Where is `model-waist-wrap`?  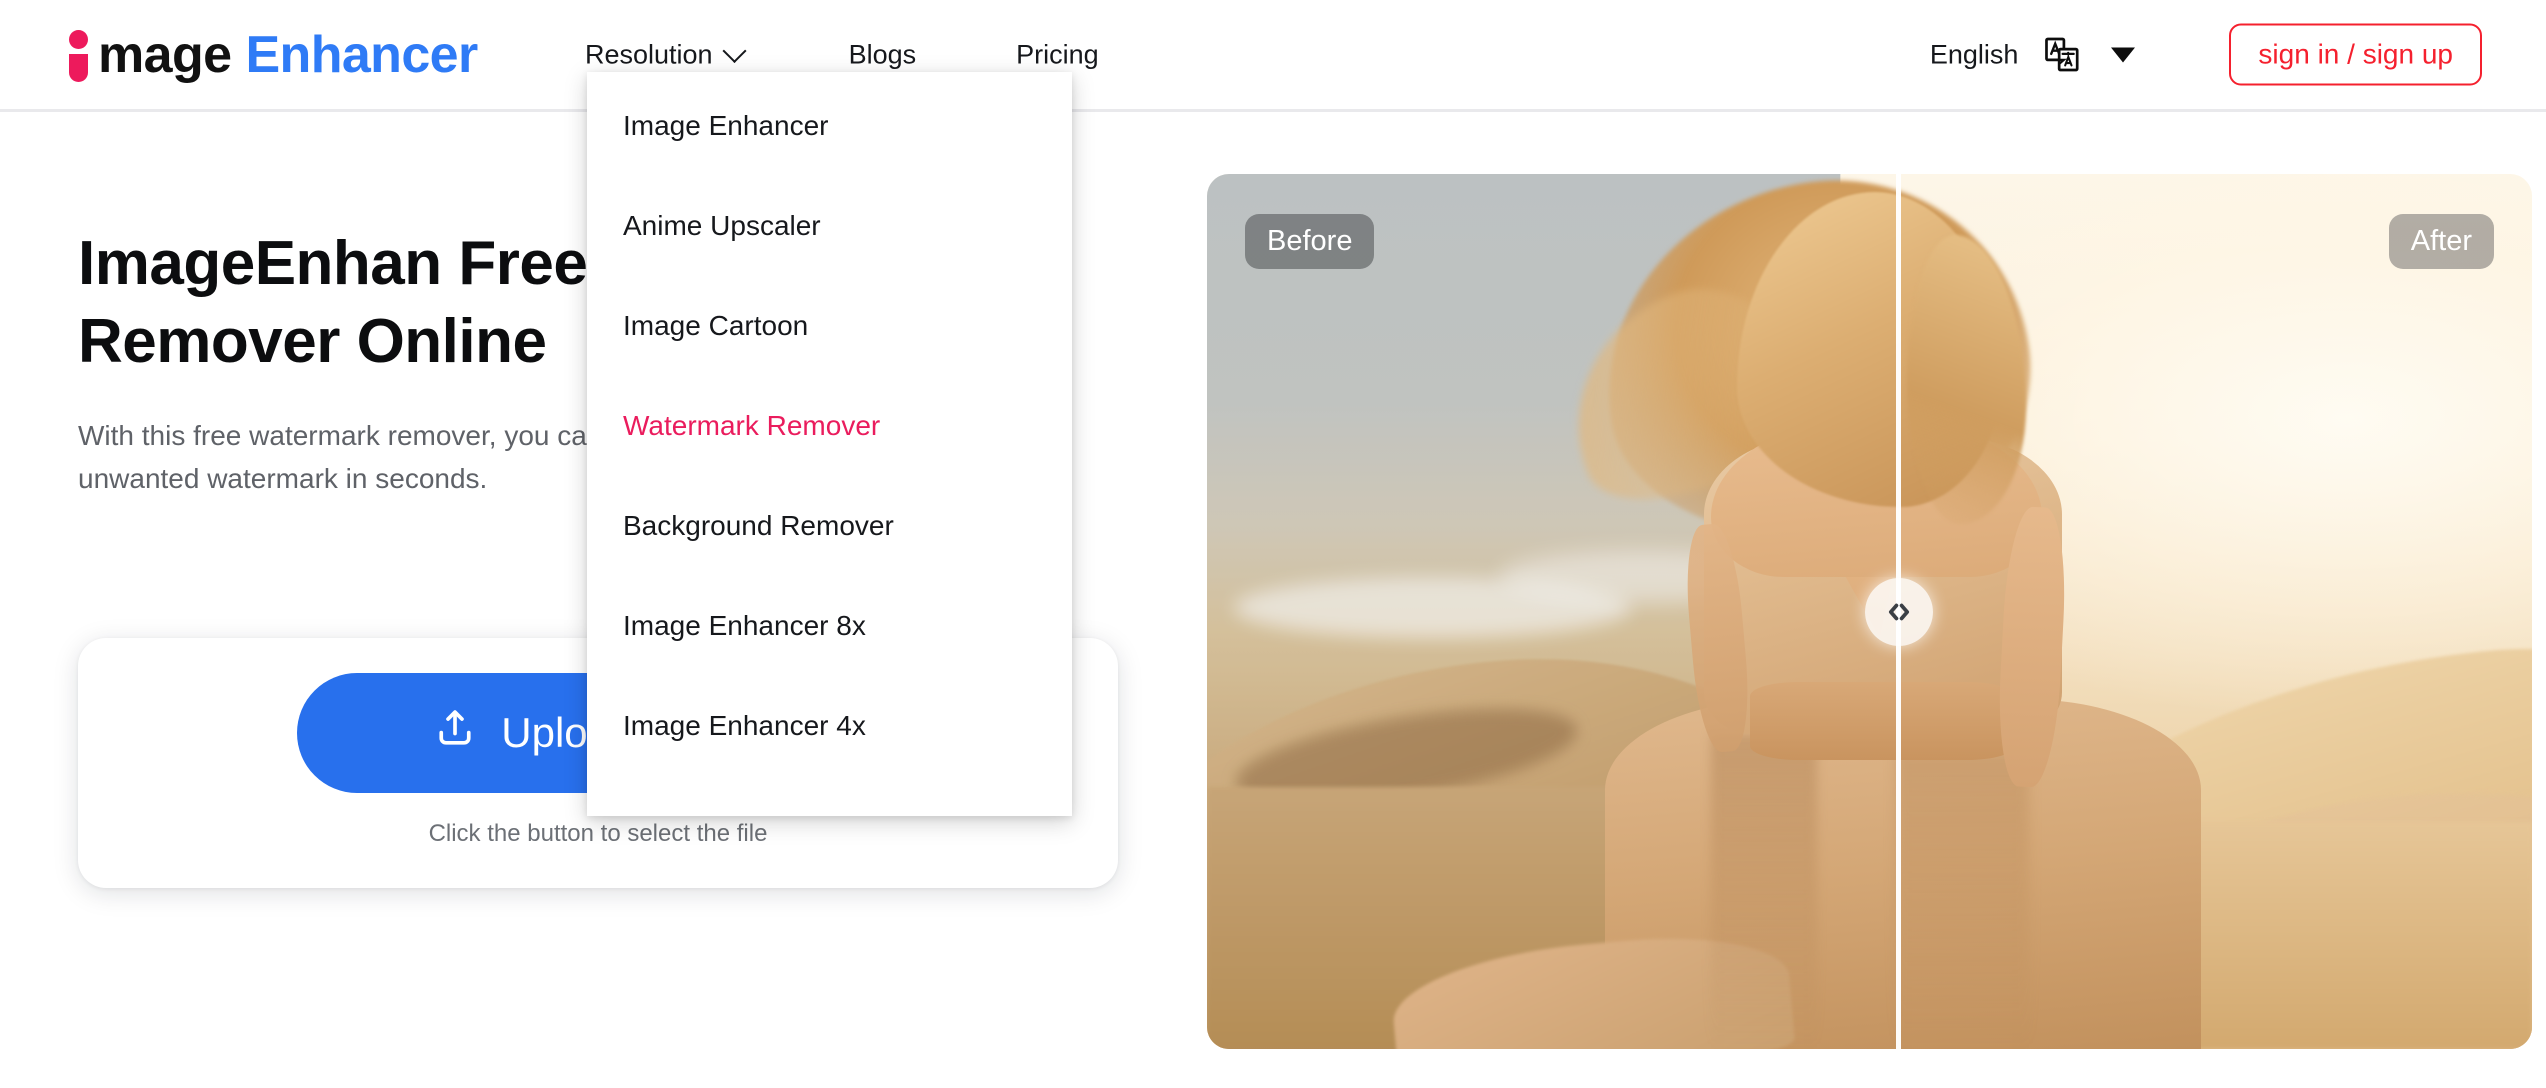
model-waist-wrap is located at coordinates (1883, 721).